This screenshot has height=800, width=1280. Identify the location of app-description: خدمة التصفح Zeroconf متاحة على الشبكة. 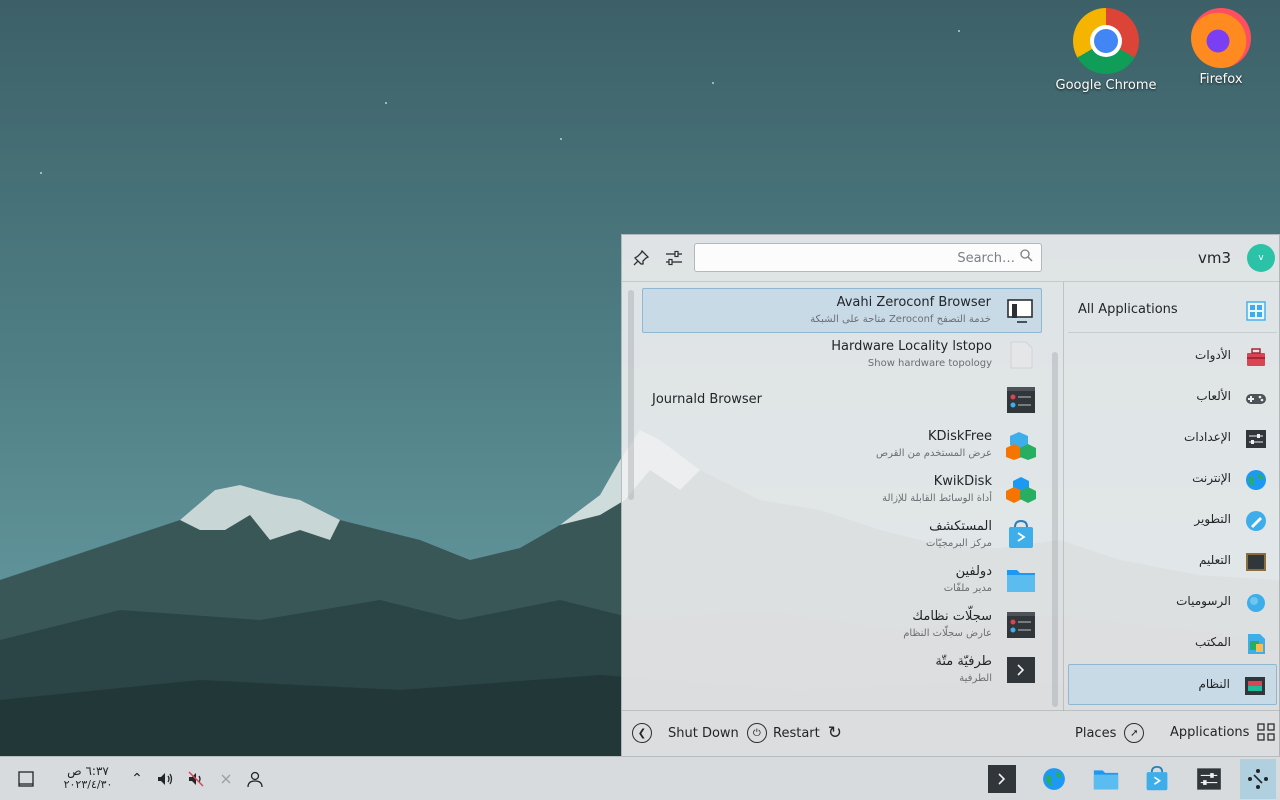
(900, 319).